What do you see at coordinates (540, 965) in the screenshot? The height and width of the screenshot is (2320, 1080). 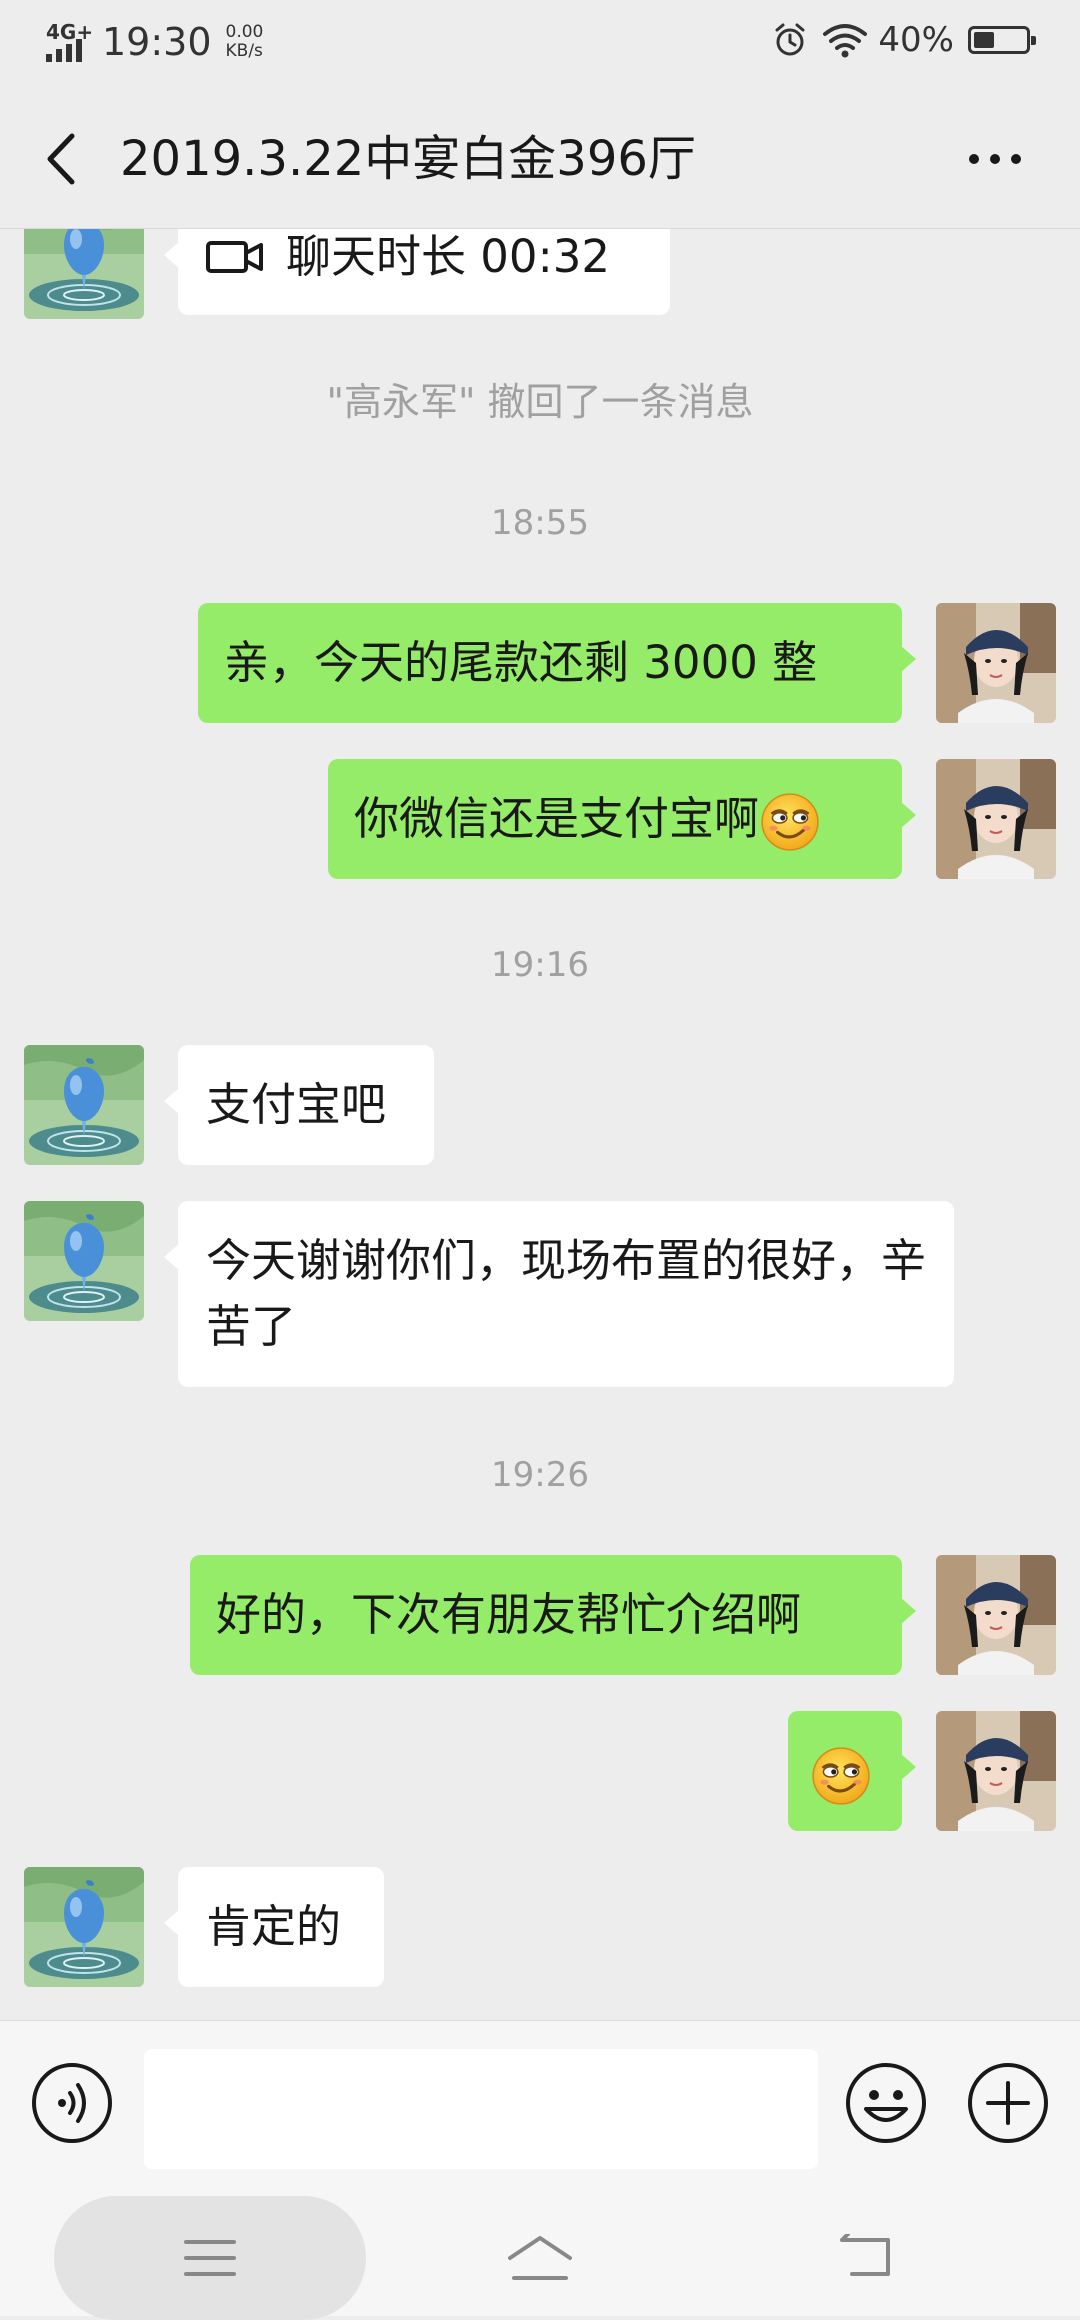 I see `timestamp: 19:16` at bounding box center [540, 965].